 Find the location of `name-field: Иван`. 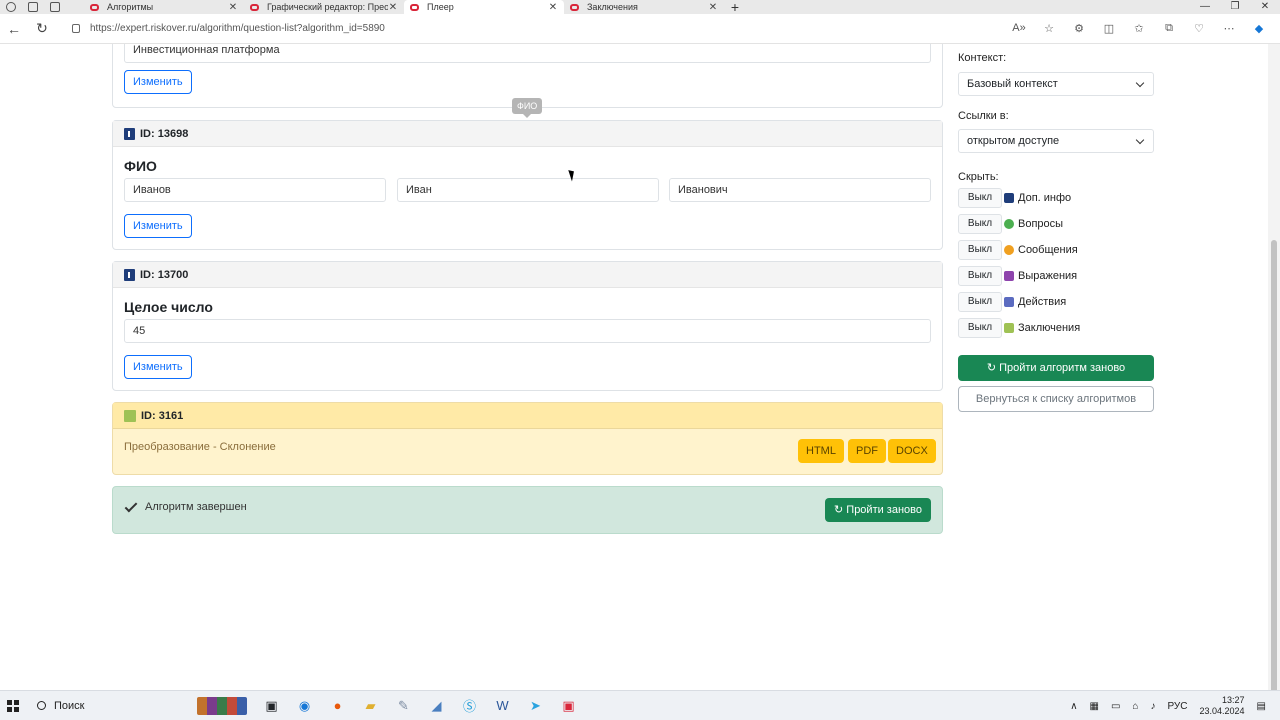

name-field: Иван is located at coordinates (528, 190).